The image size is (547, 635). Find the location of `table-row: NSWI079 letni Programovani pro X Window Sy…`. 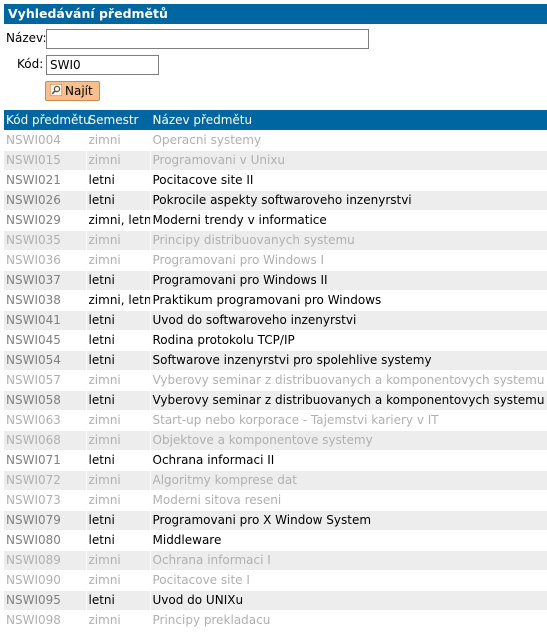

table-row: NSWI079 letni Programovani pro X Window Sy… is located at coordinates (275, 520).